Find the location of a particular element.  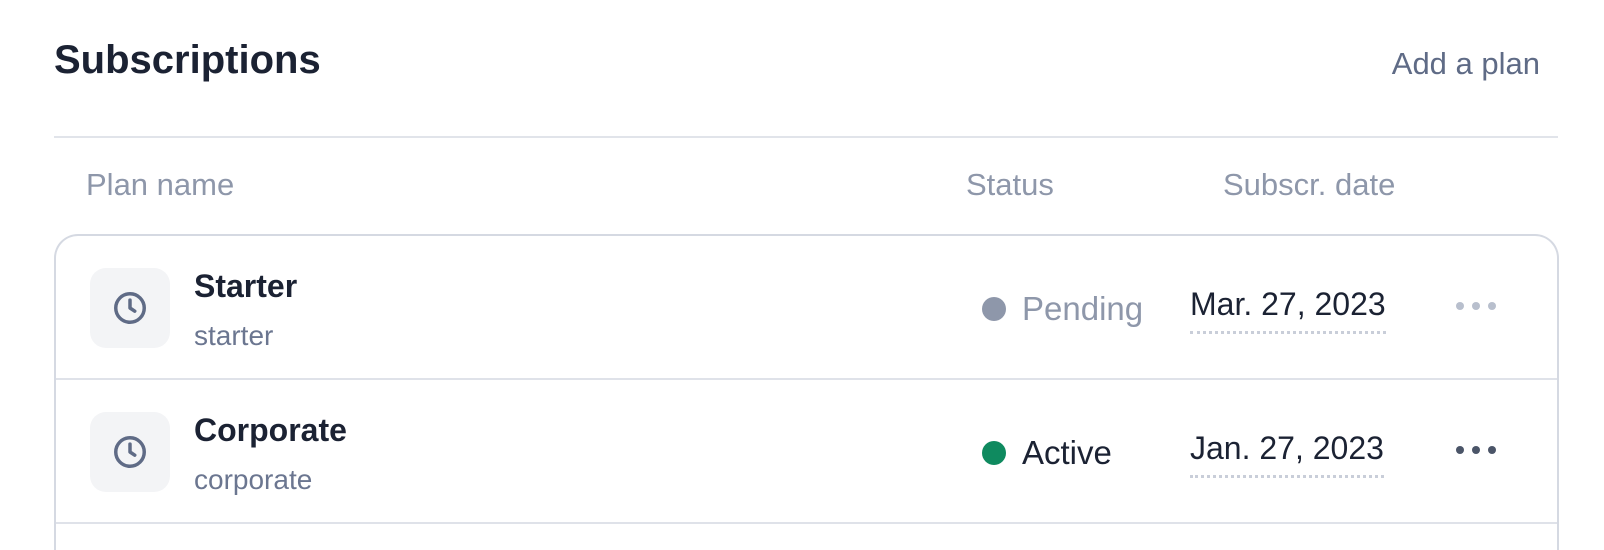

column-header-plan-name: Plan name is located at coordinates (160, 184).